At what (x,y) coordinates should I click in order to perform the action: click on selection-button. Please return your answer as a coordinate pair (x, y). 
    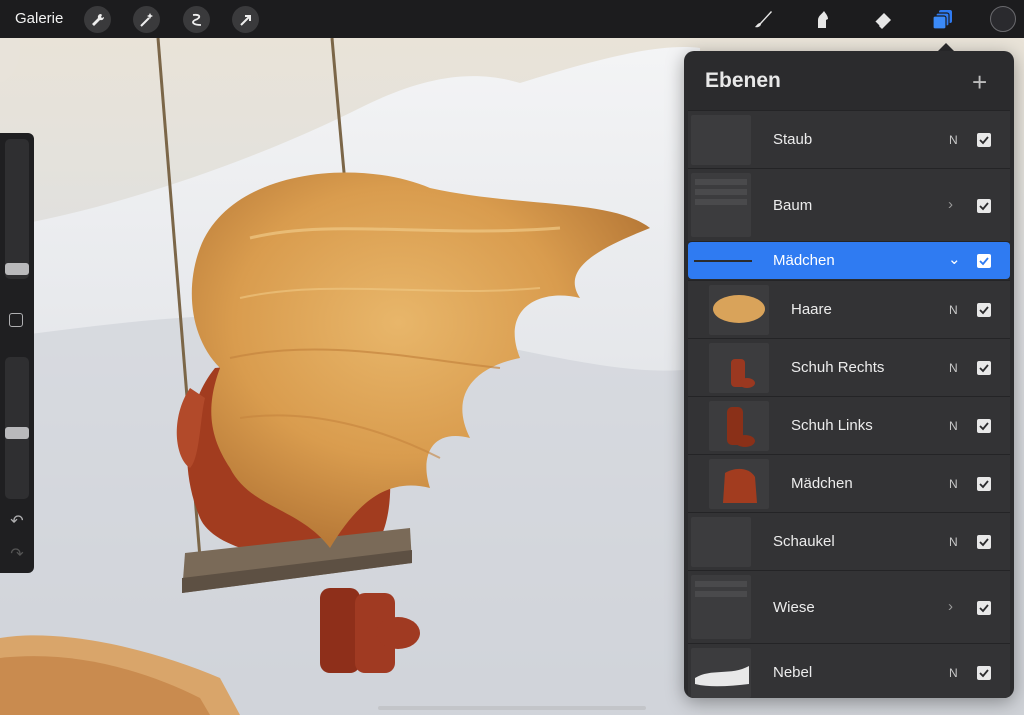
    Looking at the image, I should click on (196, 19).